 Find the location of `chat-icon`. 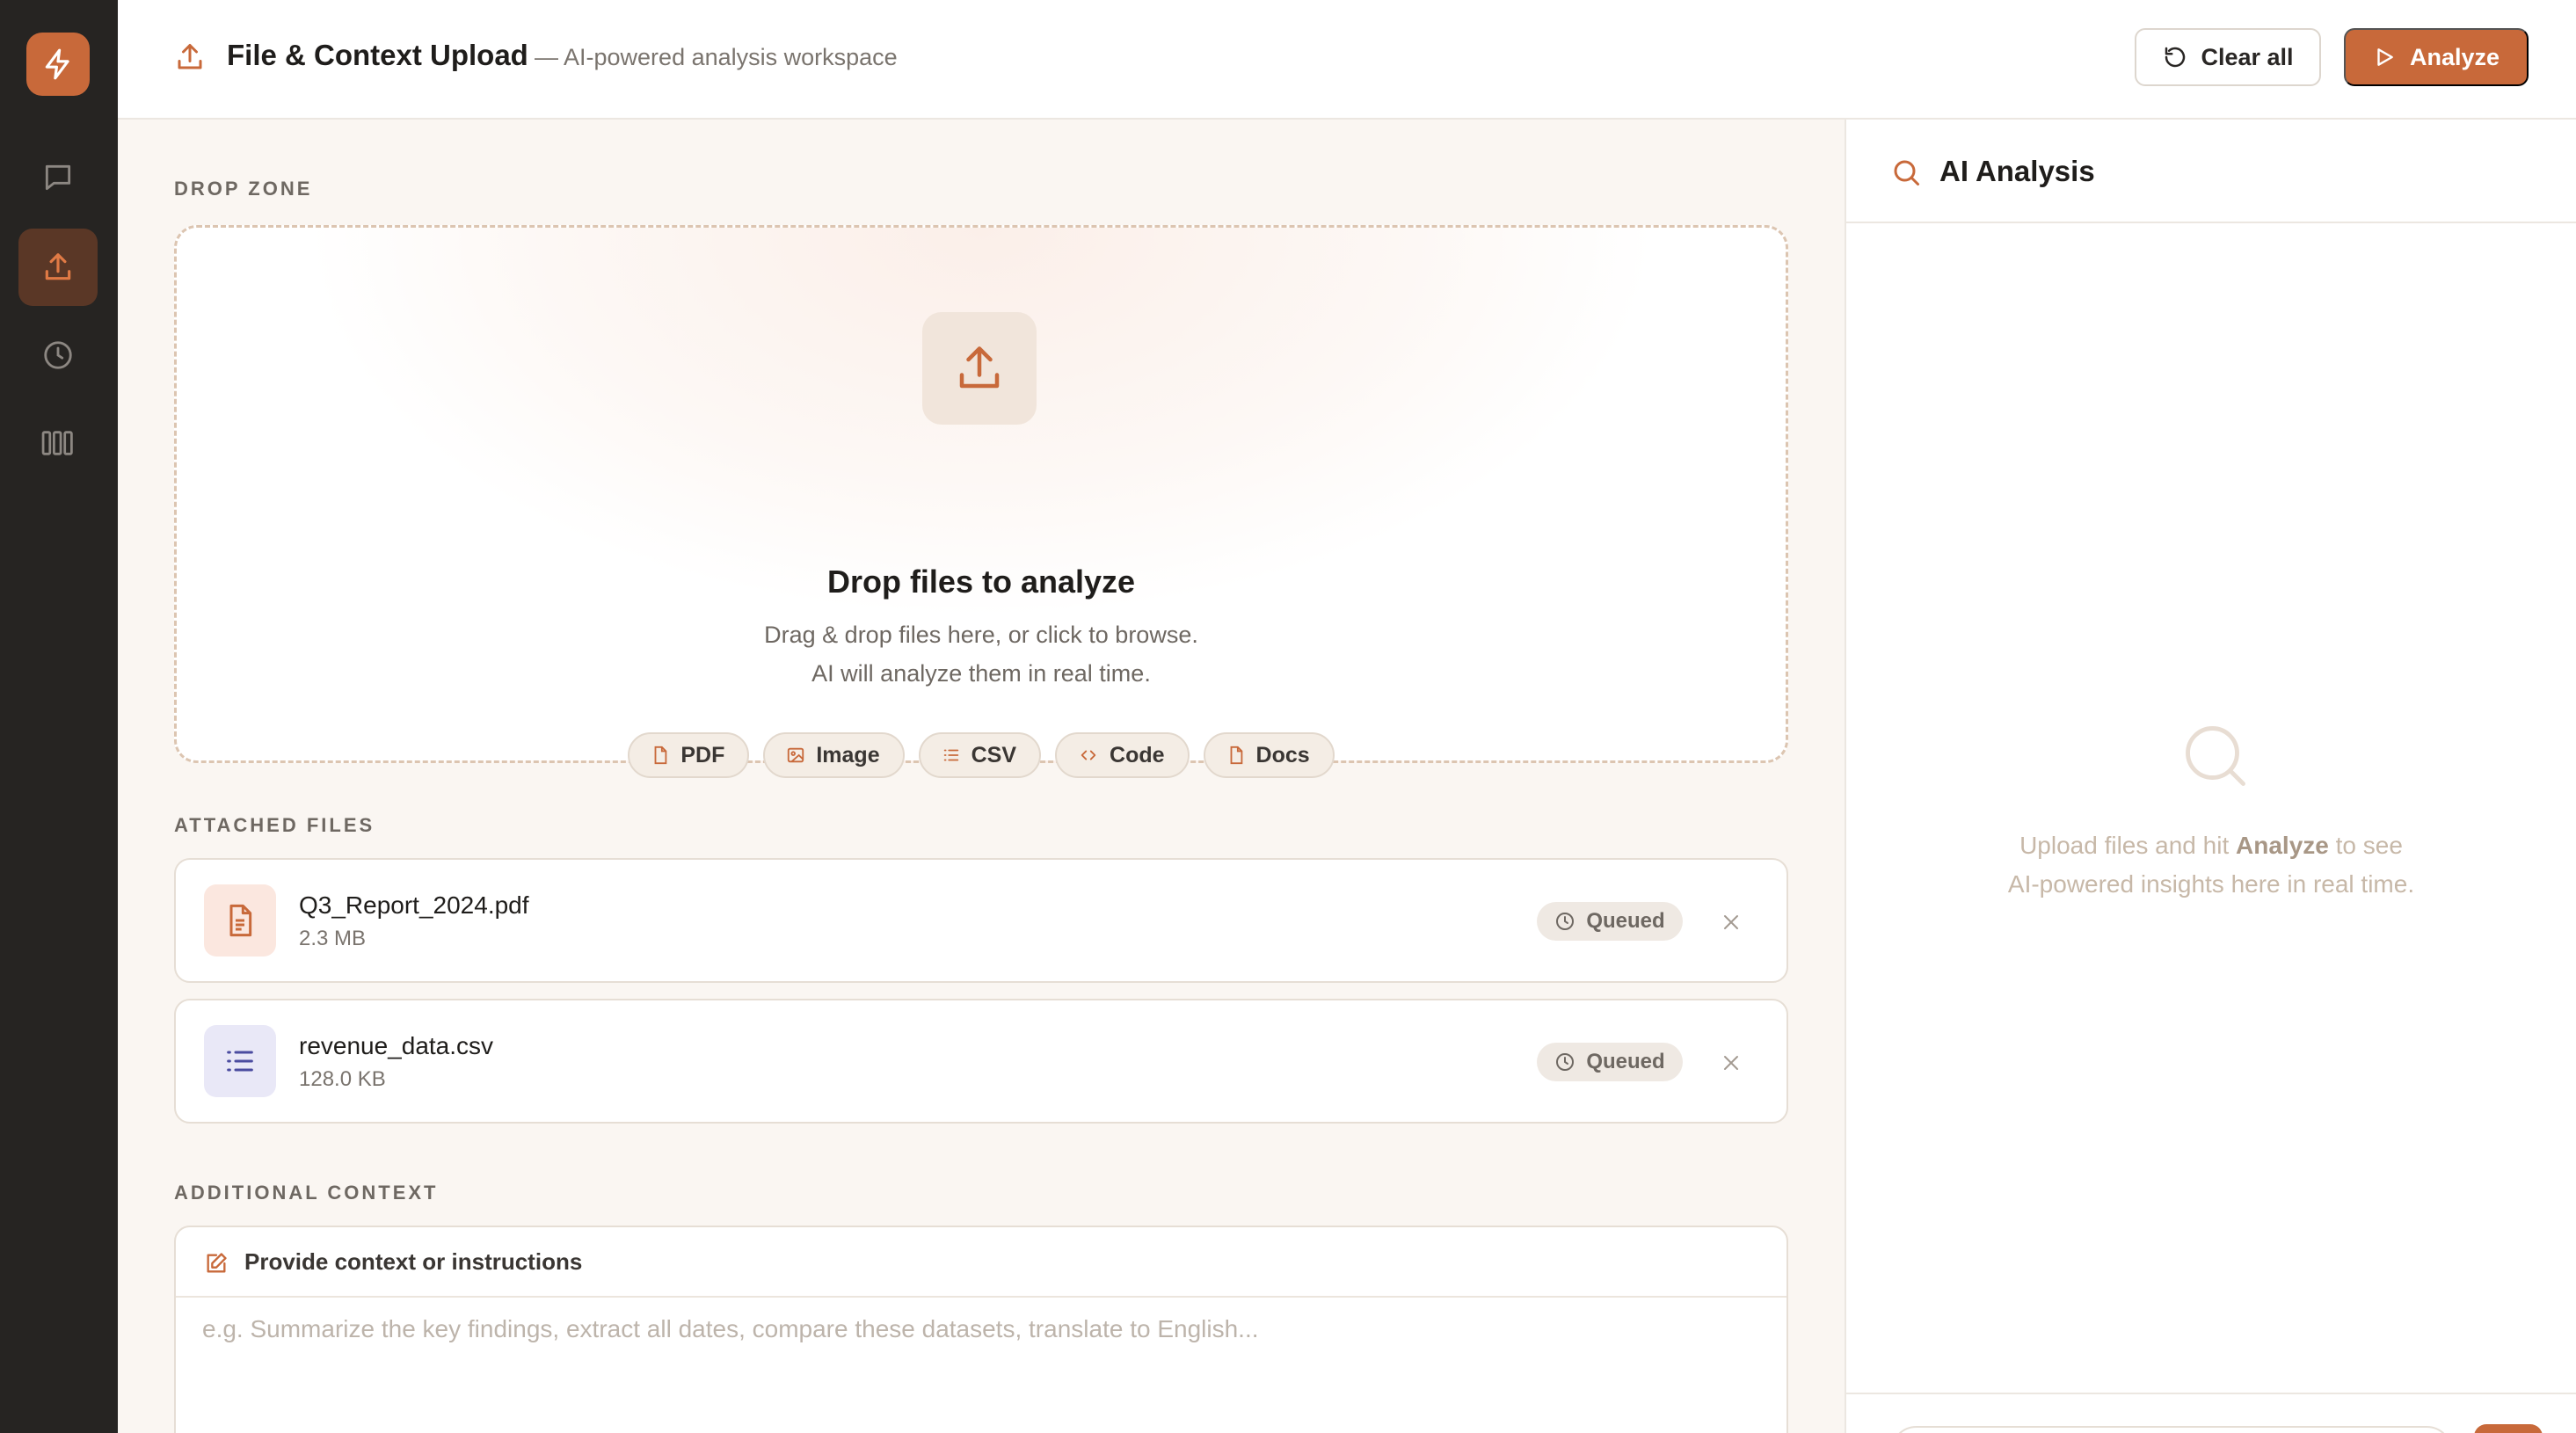

chat-icon is located at coordinates (58, 177).